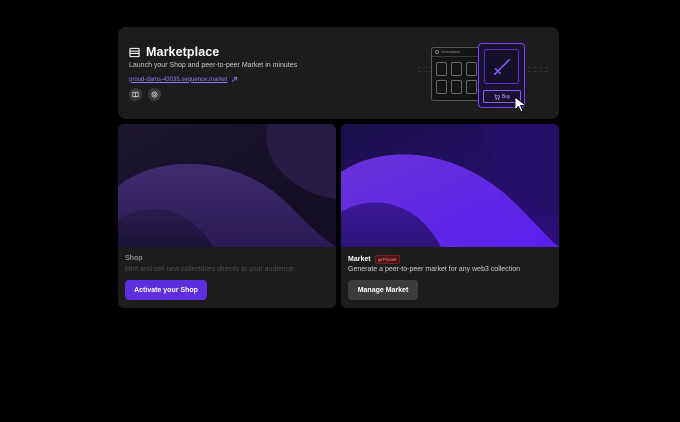  Describe the element at coordinates (166, 290) in the screenshot. I see `activate-shop-button: Activate your Shop` at that location.